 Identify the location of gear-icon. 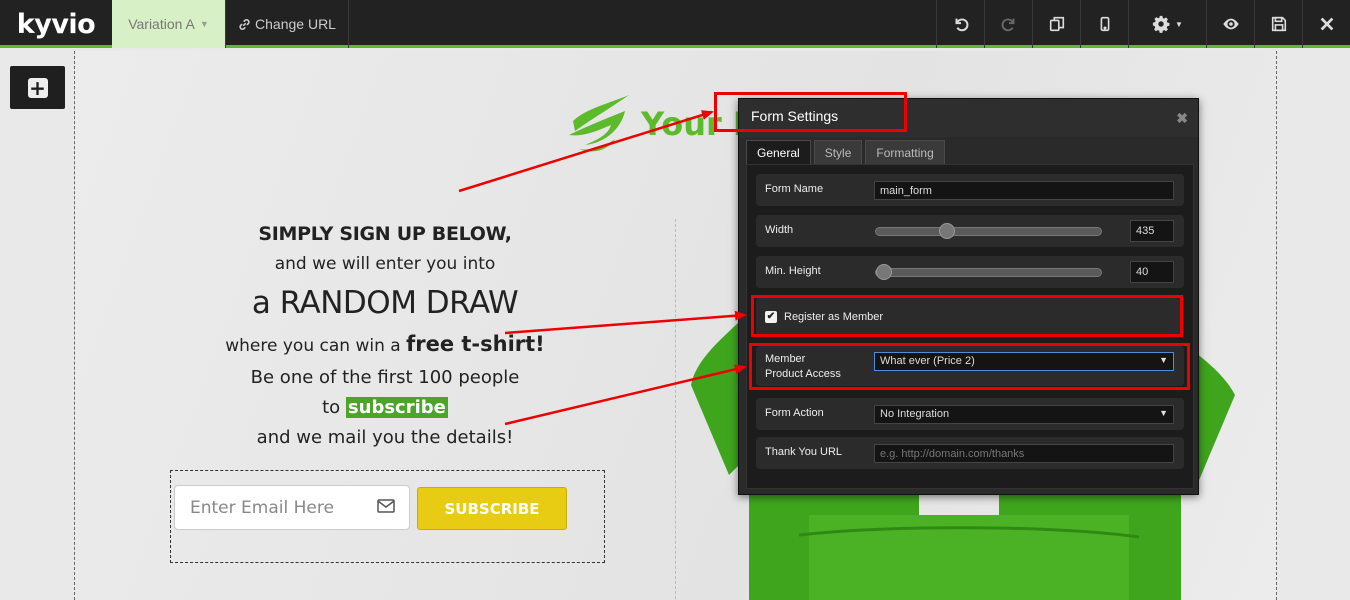
(1161, 24).